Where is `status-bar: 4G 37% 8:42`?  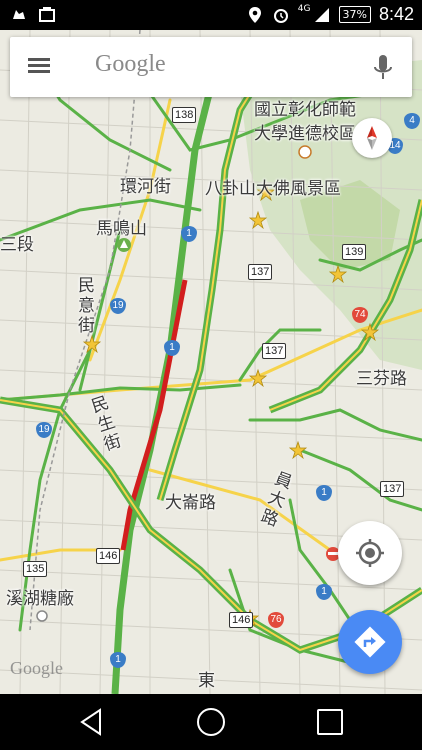
status-bar: 4G 37% 8:42 is located at coordinates (211, 15).